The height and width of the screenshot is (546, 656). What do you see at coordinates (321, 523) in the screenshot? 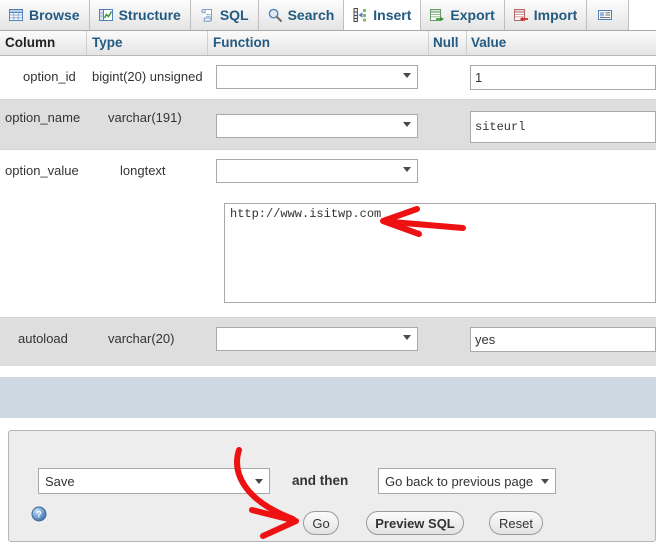
I see `go-button: Go` at bounding box center [321, 523].